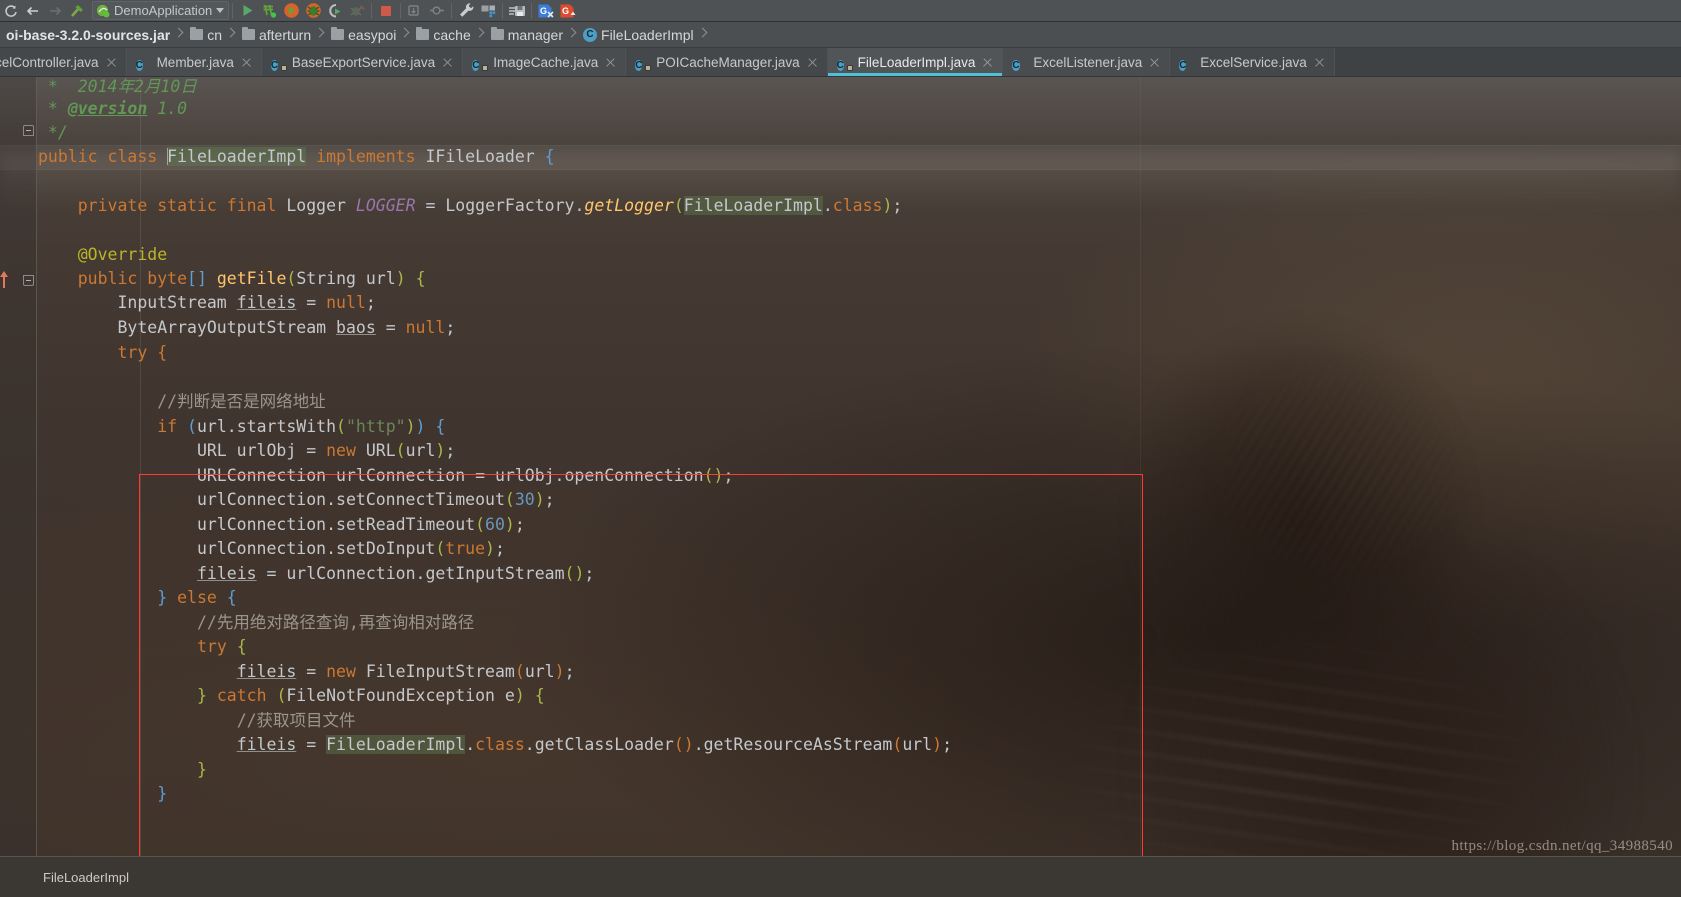 The height and width of the screenshot is (897, 1681). I want to click on tab-baseexportservice: C BaseExportService.java, so click(362, 62).